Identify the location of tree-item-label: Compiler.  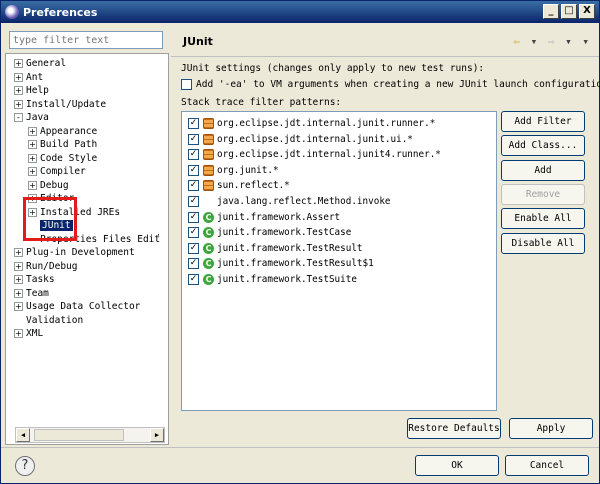
(63, 171).